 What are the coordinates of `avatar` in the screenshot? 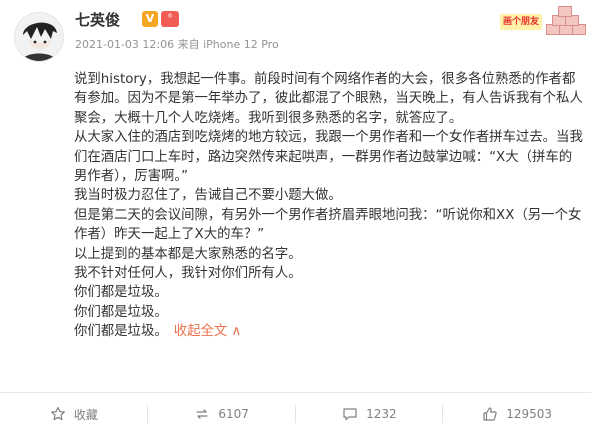 It's located at (39, 37).